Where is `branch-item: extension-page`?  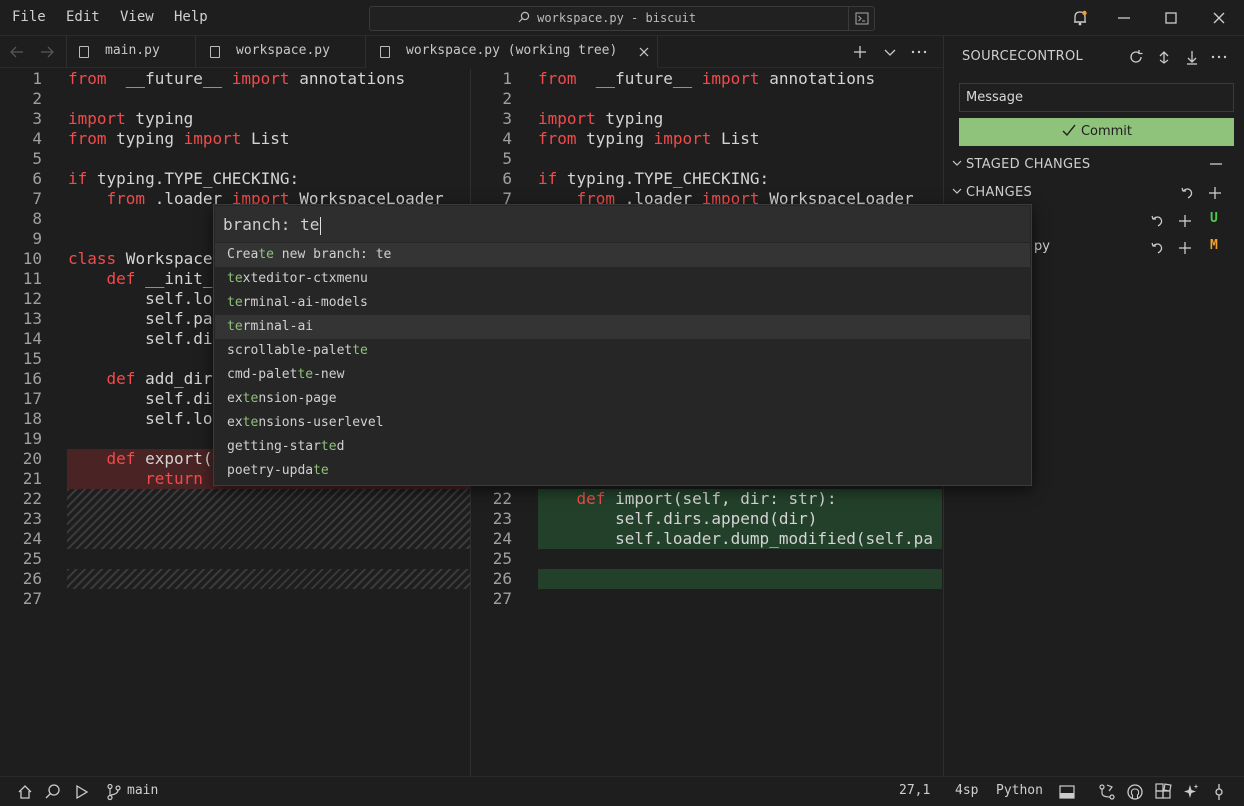
branch-item: extension-page is located at coordinates (622, 399).